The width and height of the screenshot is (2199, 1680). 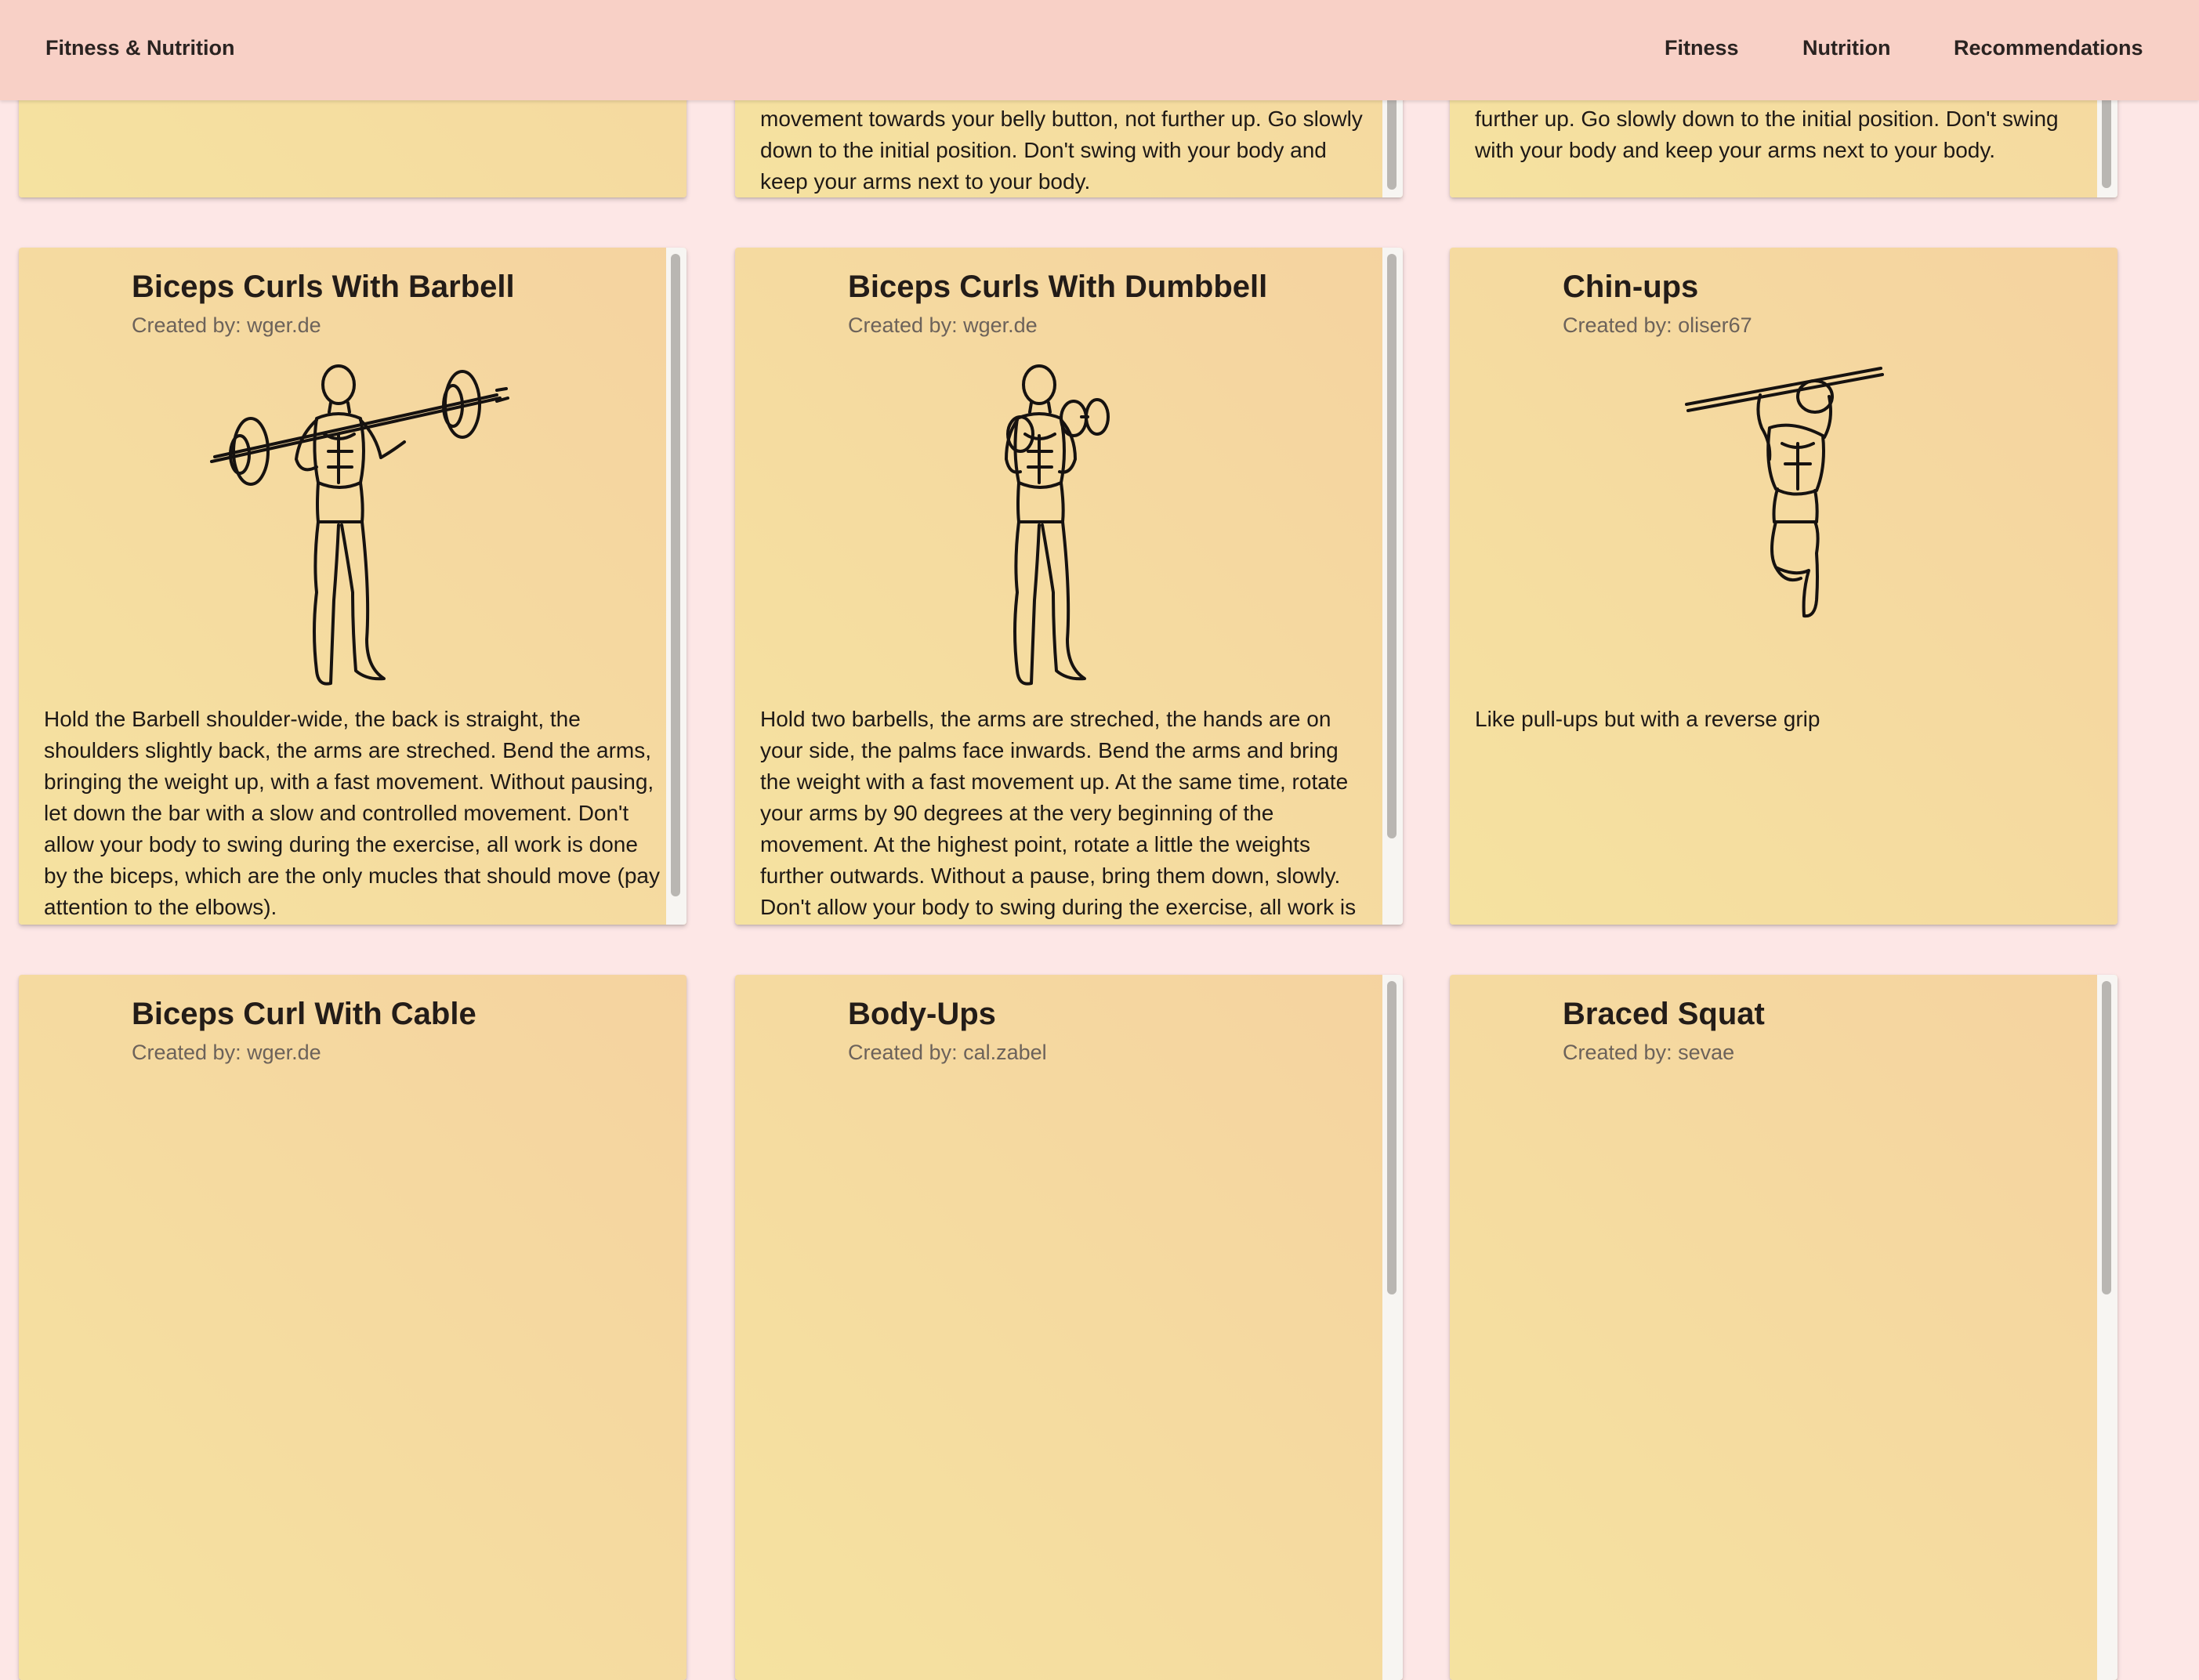 What do you see at coordinates (140, 48) in the screenshot?
I see `brand-link: Fitness & Nutrition` at bounding box center [140, 48].